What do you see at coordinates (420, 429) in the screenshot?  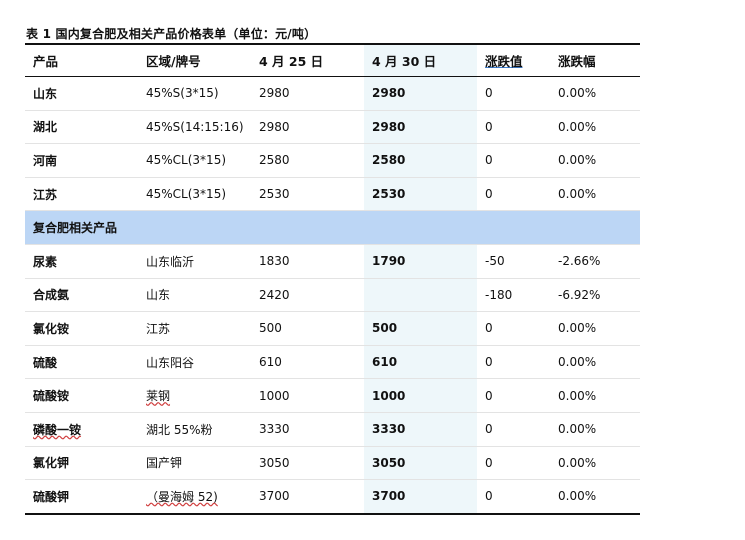 I see `apr30-cell: 3330` at bounding box center [420, 429].